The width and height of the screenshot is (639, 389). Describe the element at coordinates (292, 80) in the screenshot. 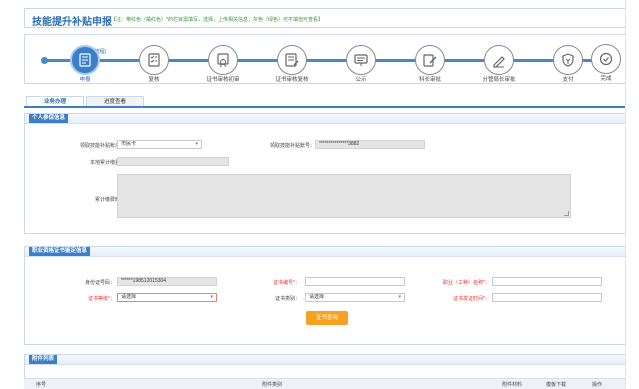

I see `step-label-cert-second-review: 证书审核复核` at that location.